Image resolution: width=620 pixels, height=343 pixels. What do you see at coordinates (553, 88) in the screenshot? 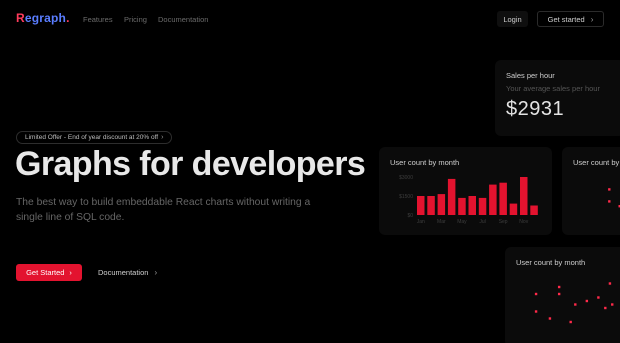
I see `sales-card-subtitle: Your average sales per hour` at bounding box center [553, 88].